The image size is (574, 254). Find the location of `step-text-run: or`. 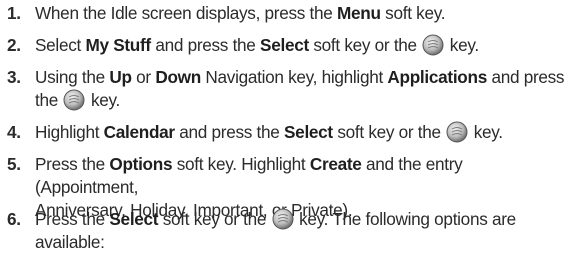

step-text-run: or is located at coordinates (143, 77).